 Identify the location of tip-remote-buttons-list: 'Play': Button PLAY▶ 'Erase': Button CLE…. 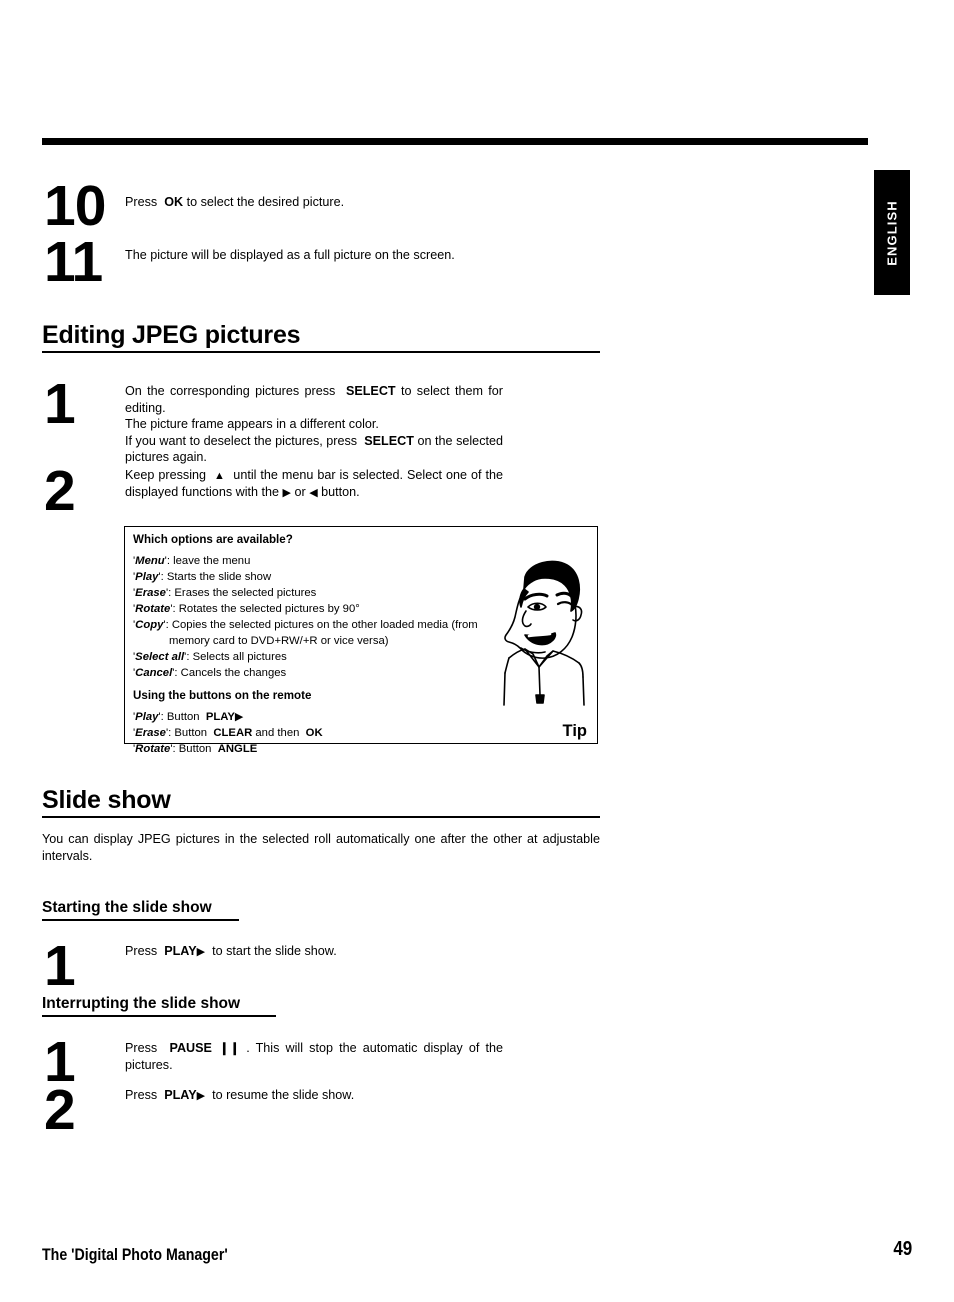
(312, 733).